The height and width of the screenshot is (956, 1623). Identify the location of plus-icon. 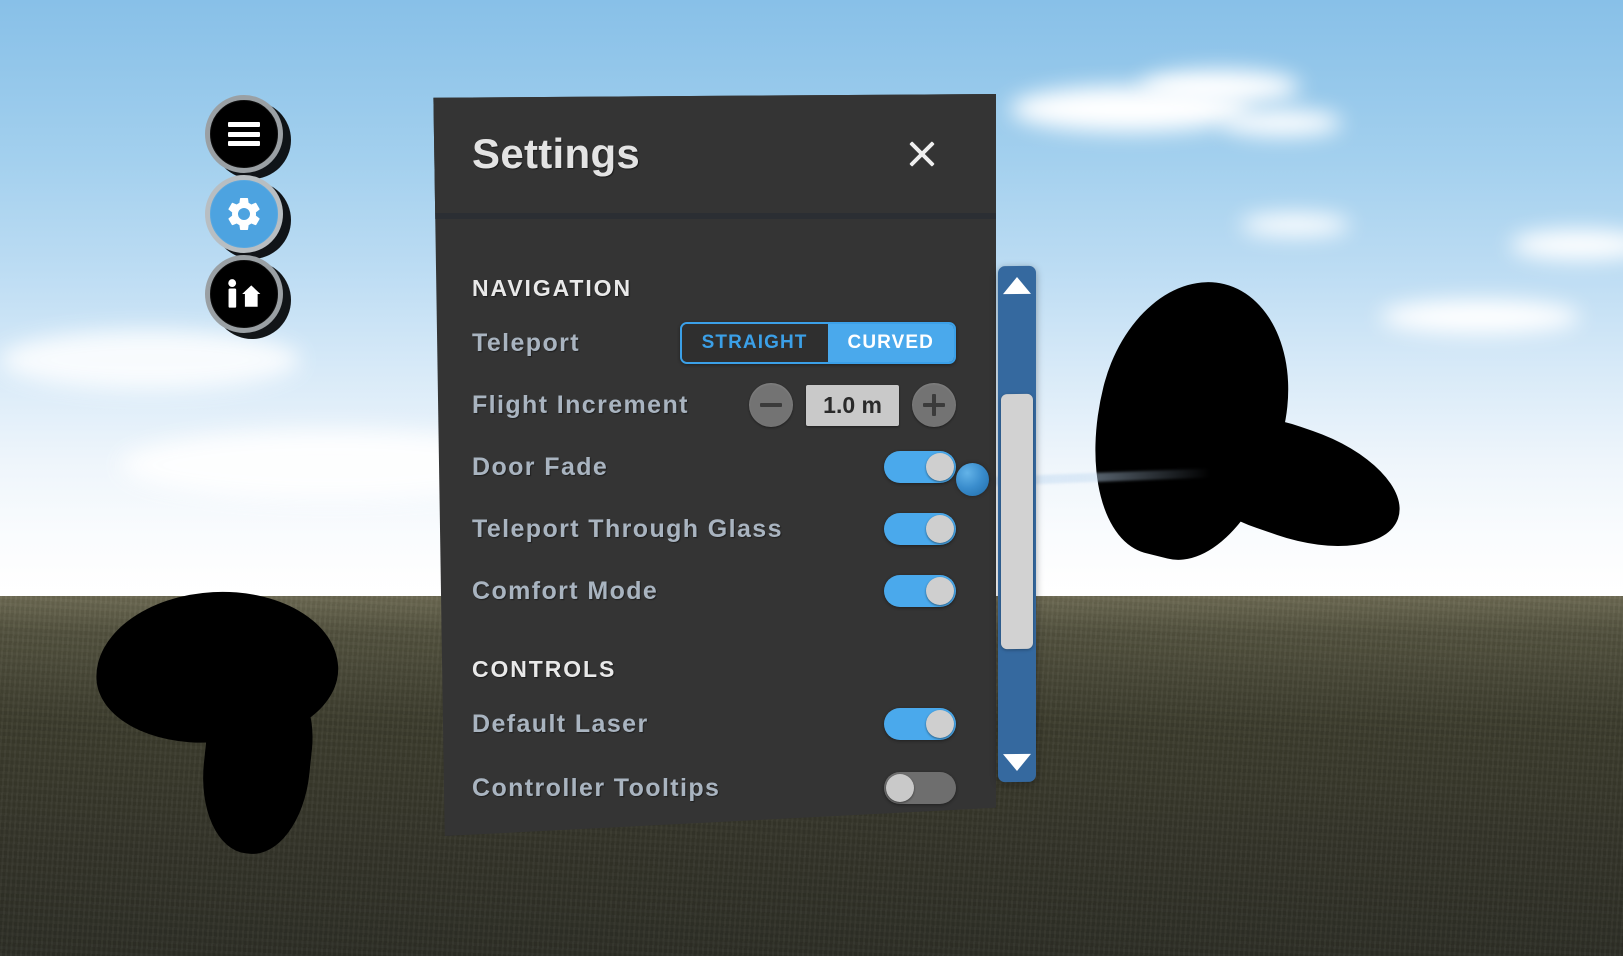
(934, 405).